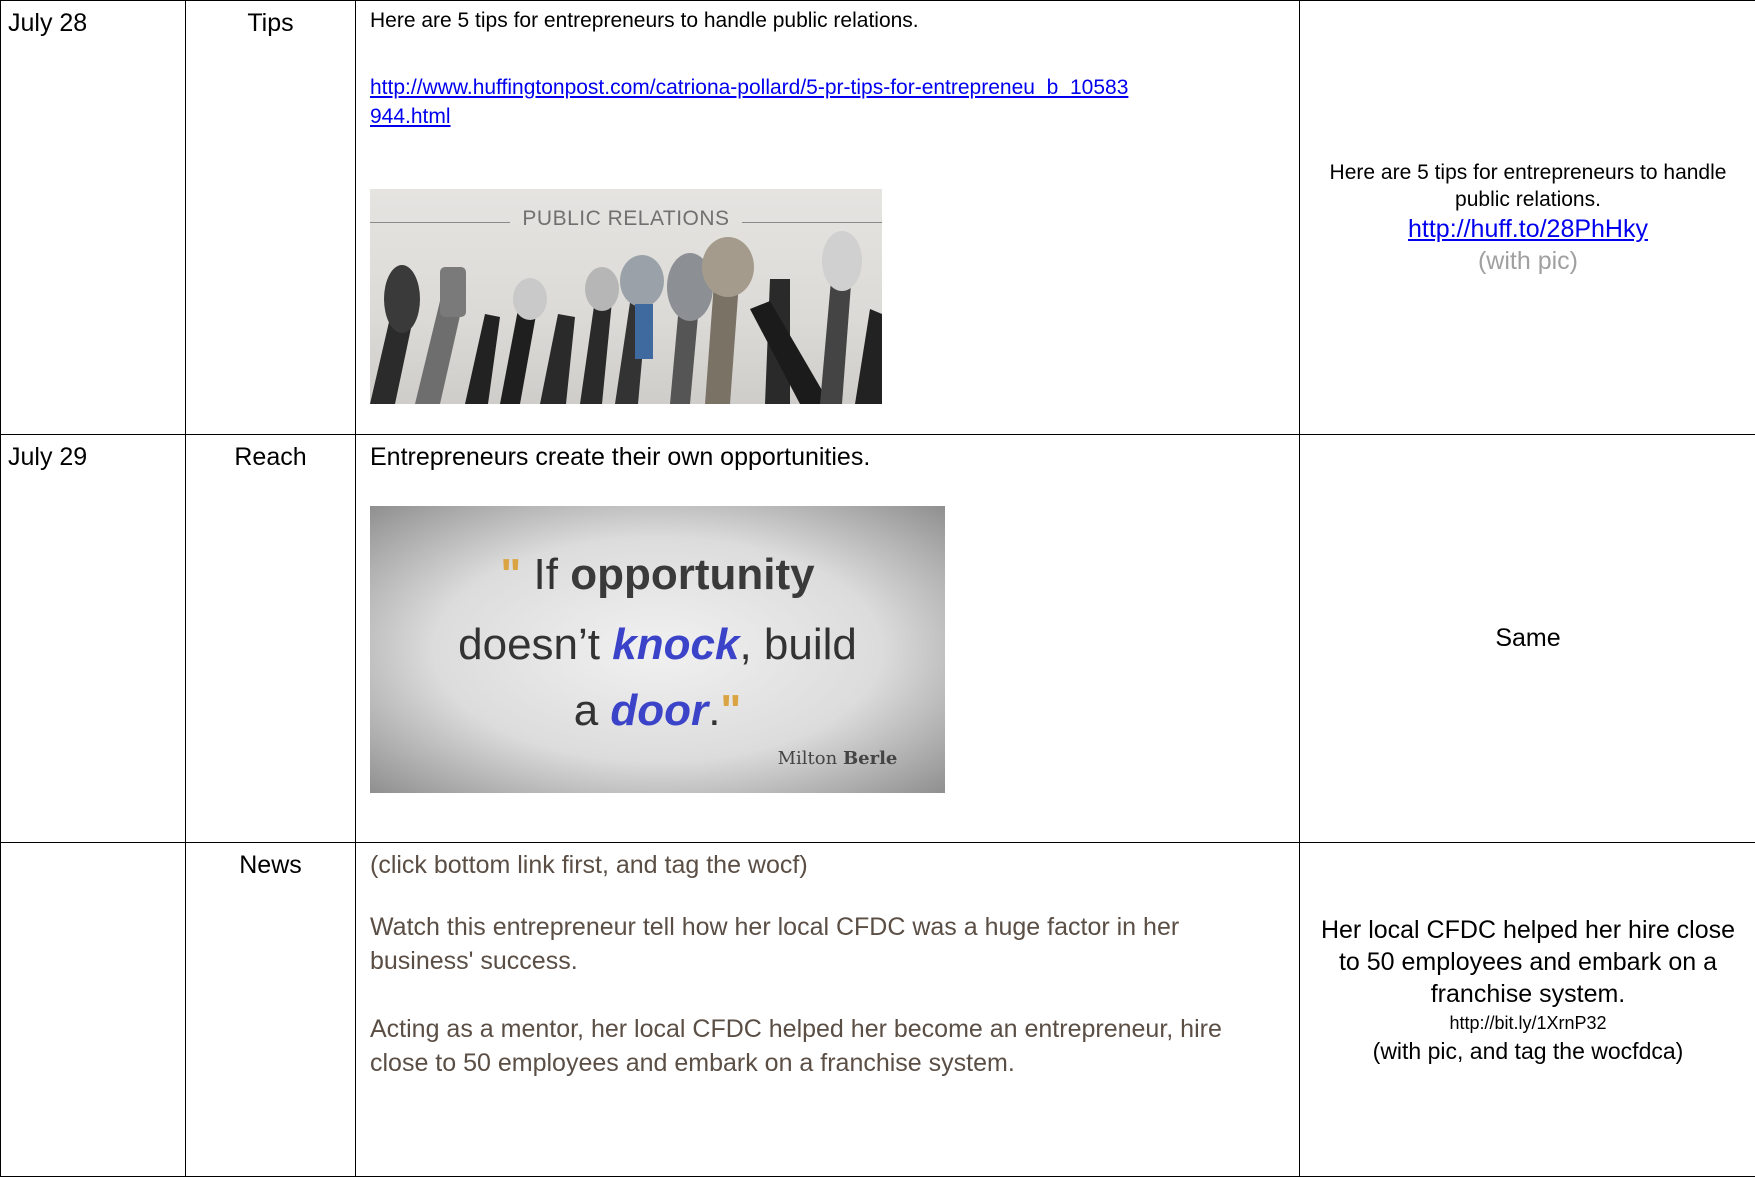  Describe the element at coordinates (529, 644) in the screenshot. I see `quote-word: doesn’t` at that location.